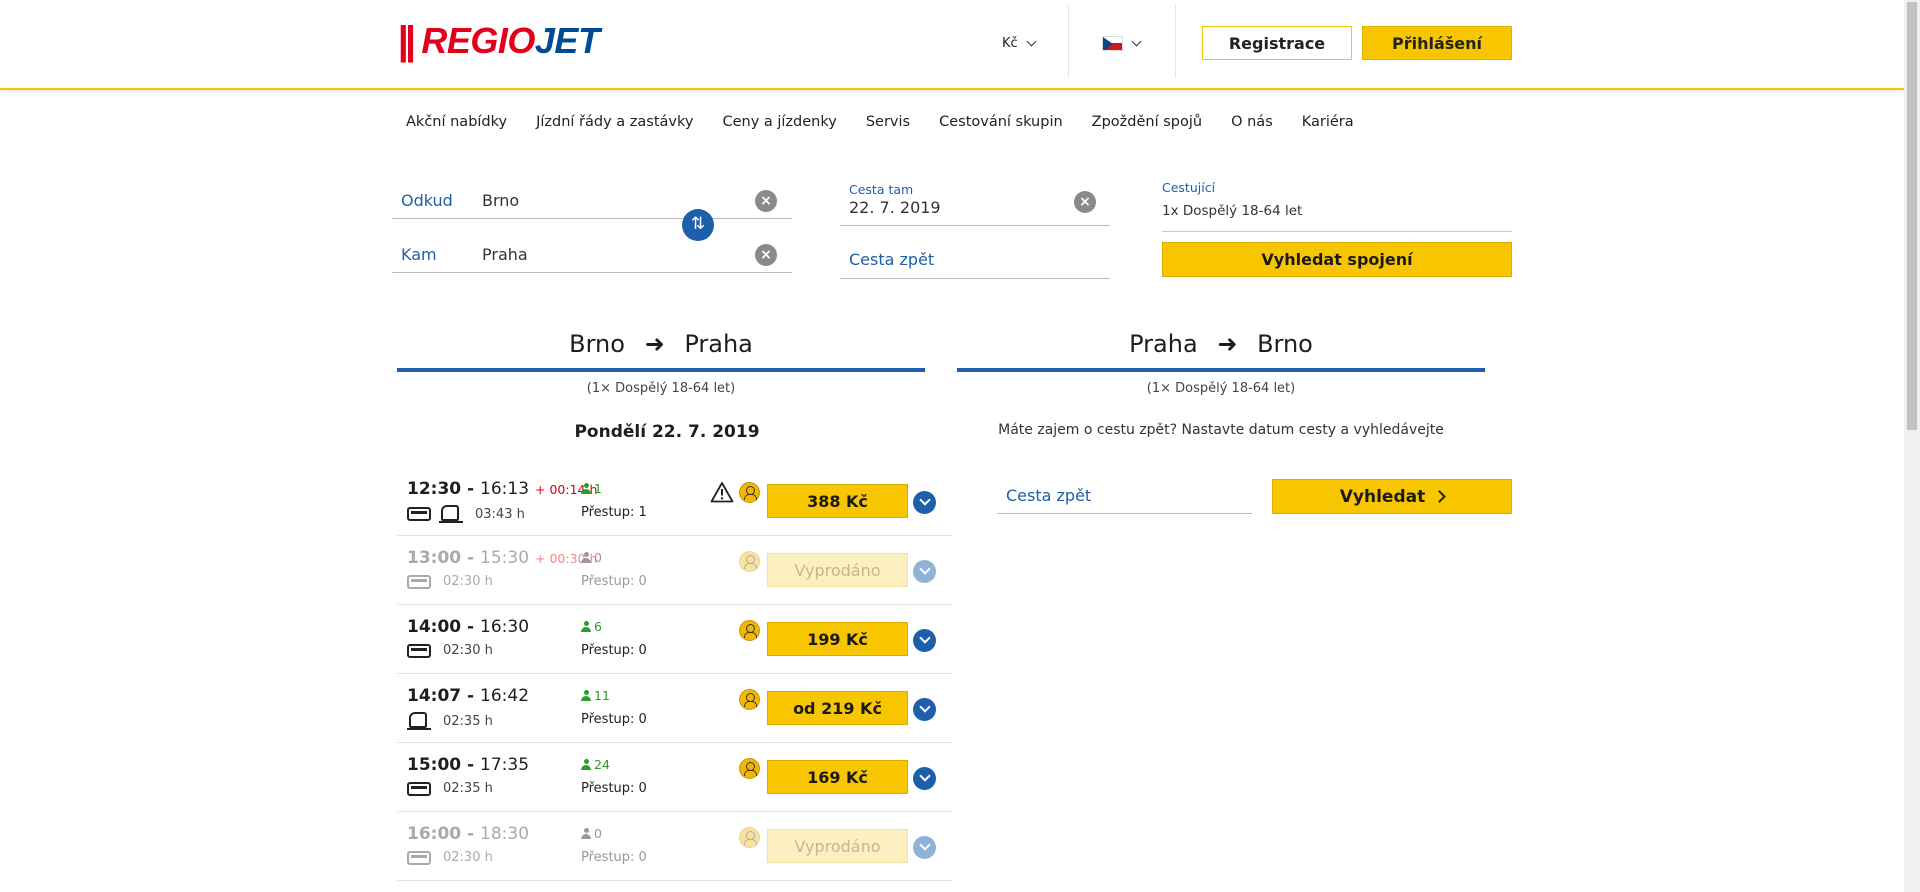 This screenshot has width=1920, height=892. What do you see at coordinates (419, 254) in the screenshot?
I see `to-label: Kam` at bounding box center [419, 254].